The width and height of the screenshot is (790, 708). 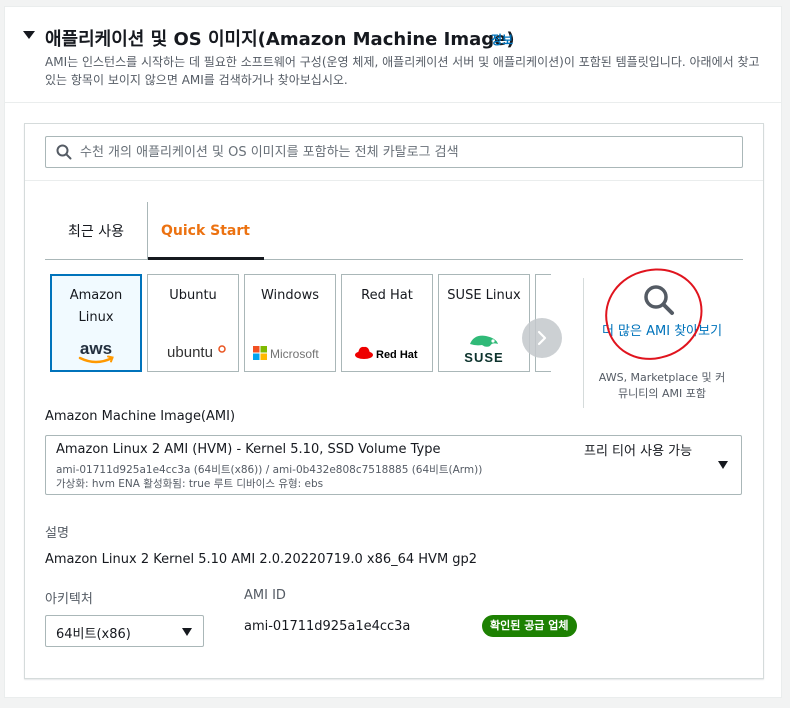 What do you see at coordinates (190, 484) in the screenshot?
I see `ami-meta: 가상화: hvm ENA 활성화됨: true 루트 디바이스 유형: ebs` at bounding box center [190, 484].